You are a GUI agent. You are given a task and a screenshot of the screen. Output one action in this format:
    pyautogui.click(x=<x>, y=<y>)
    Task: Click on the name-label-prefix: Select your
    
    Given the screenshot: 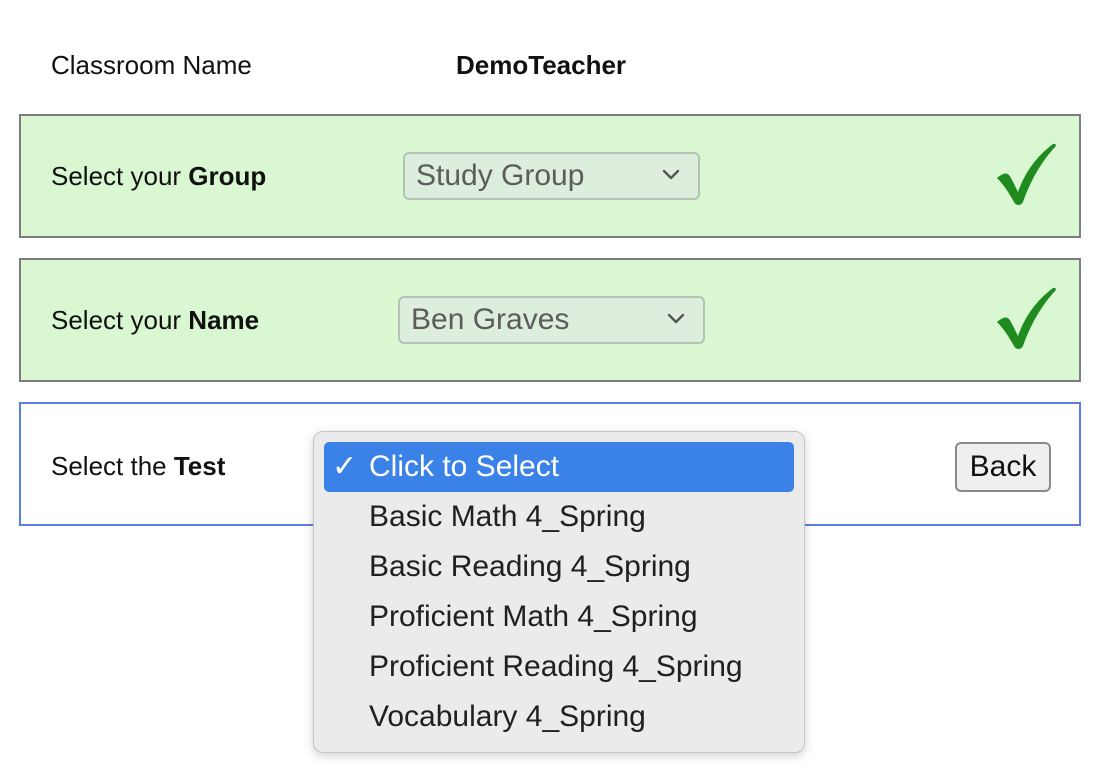 What is the action you would take?
    pyautogui.click(x=120, y=320)
    